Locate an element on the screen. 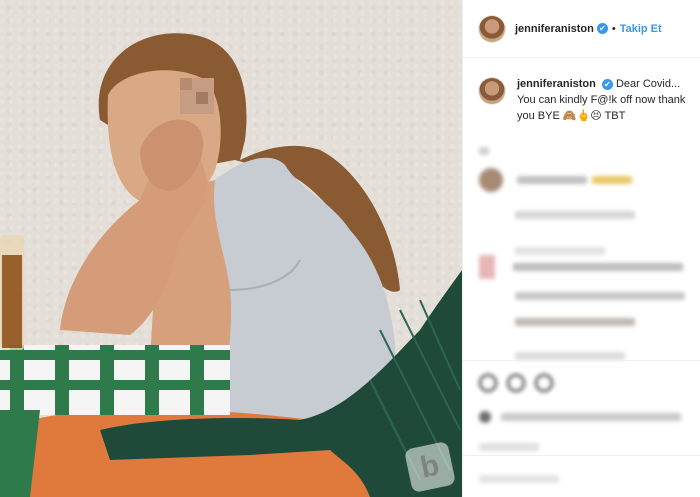 The height and width of the screenshot is (497, 700). action-bar is located at coordinates (516, 383).